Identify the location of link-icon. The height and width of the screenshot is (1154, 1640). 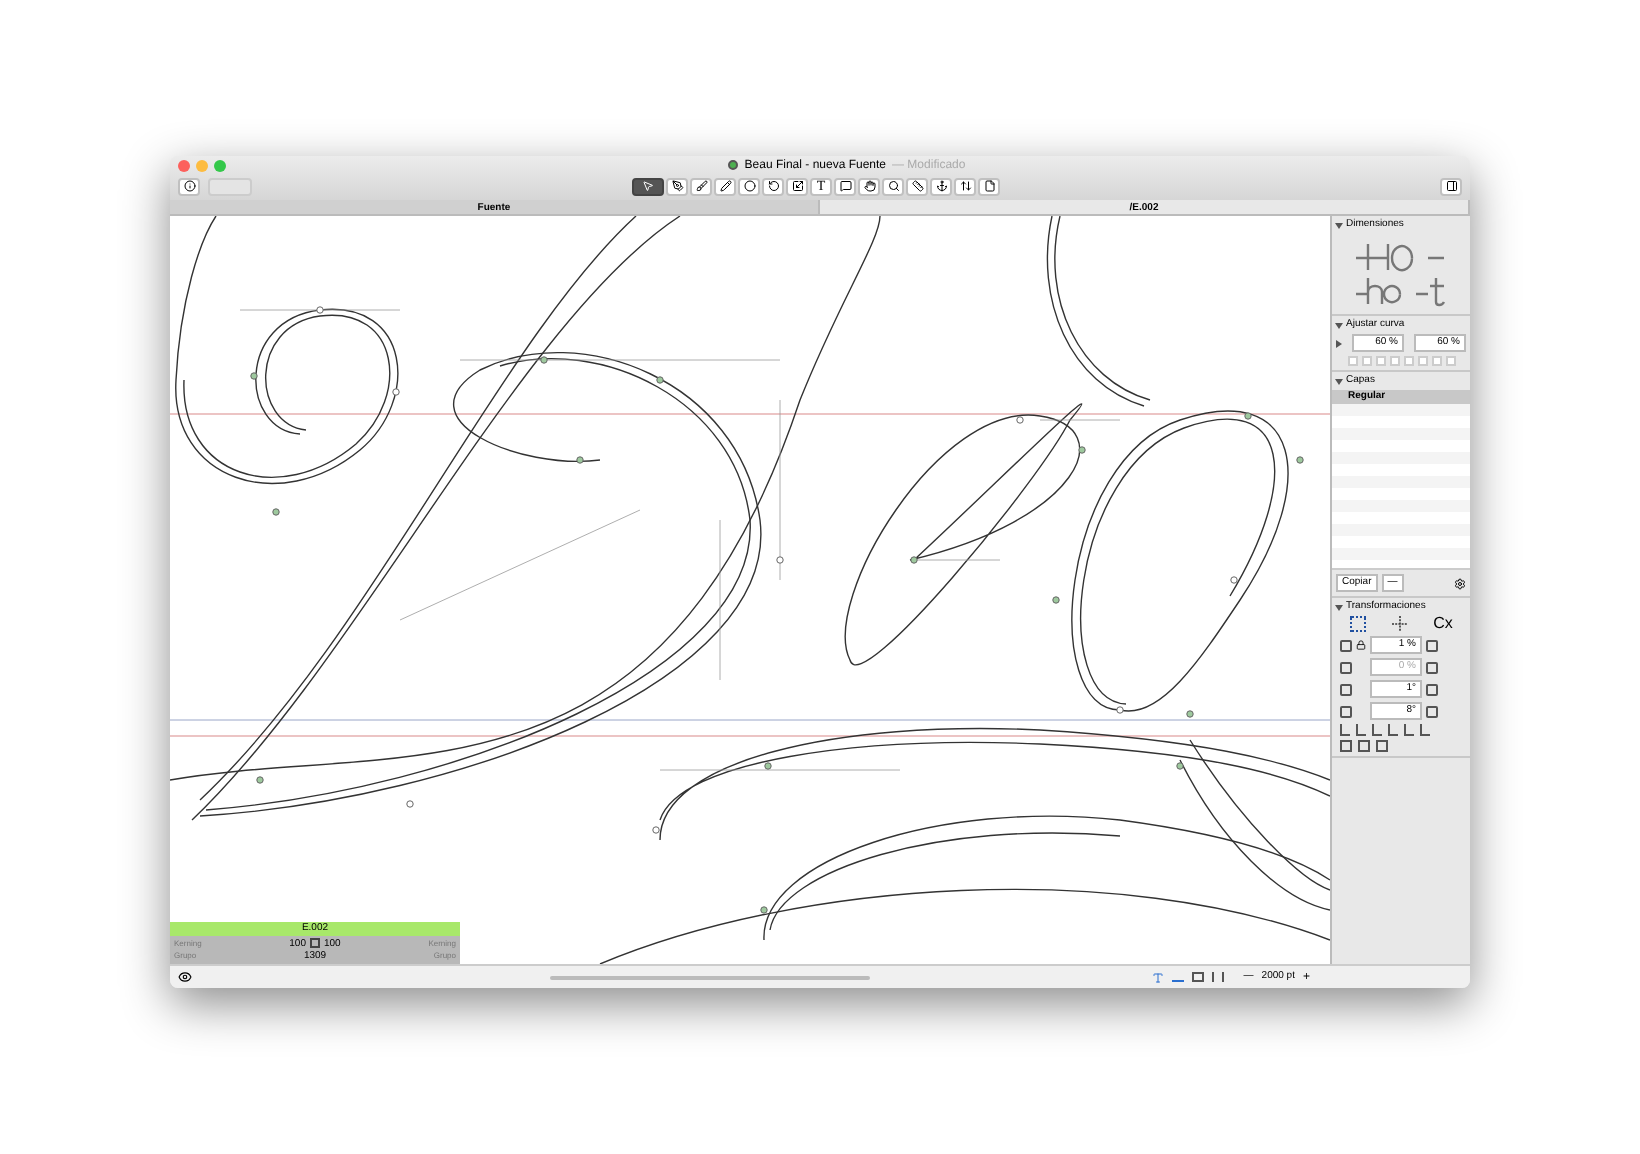
(315, 943).